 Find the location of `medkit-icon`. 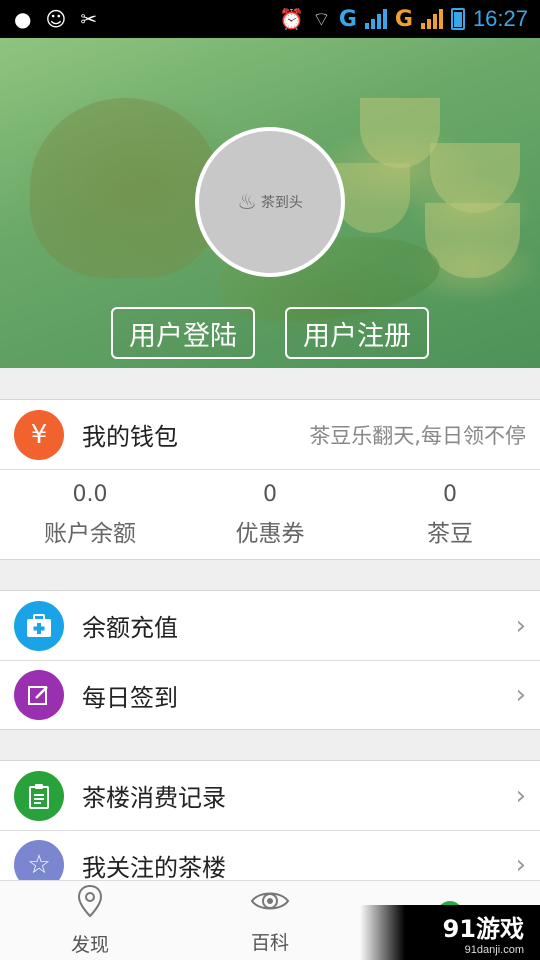

medkit-icon is located at coordinates (39, 625).